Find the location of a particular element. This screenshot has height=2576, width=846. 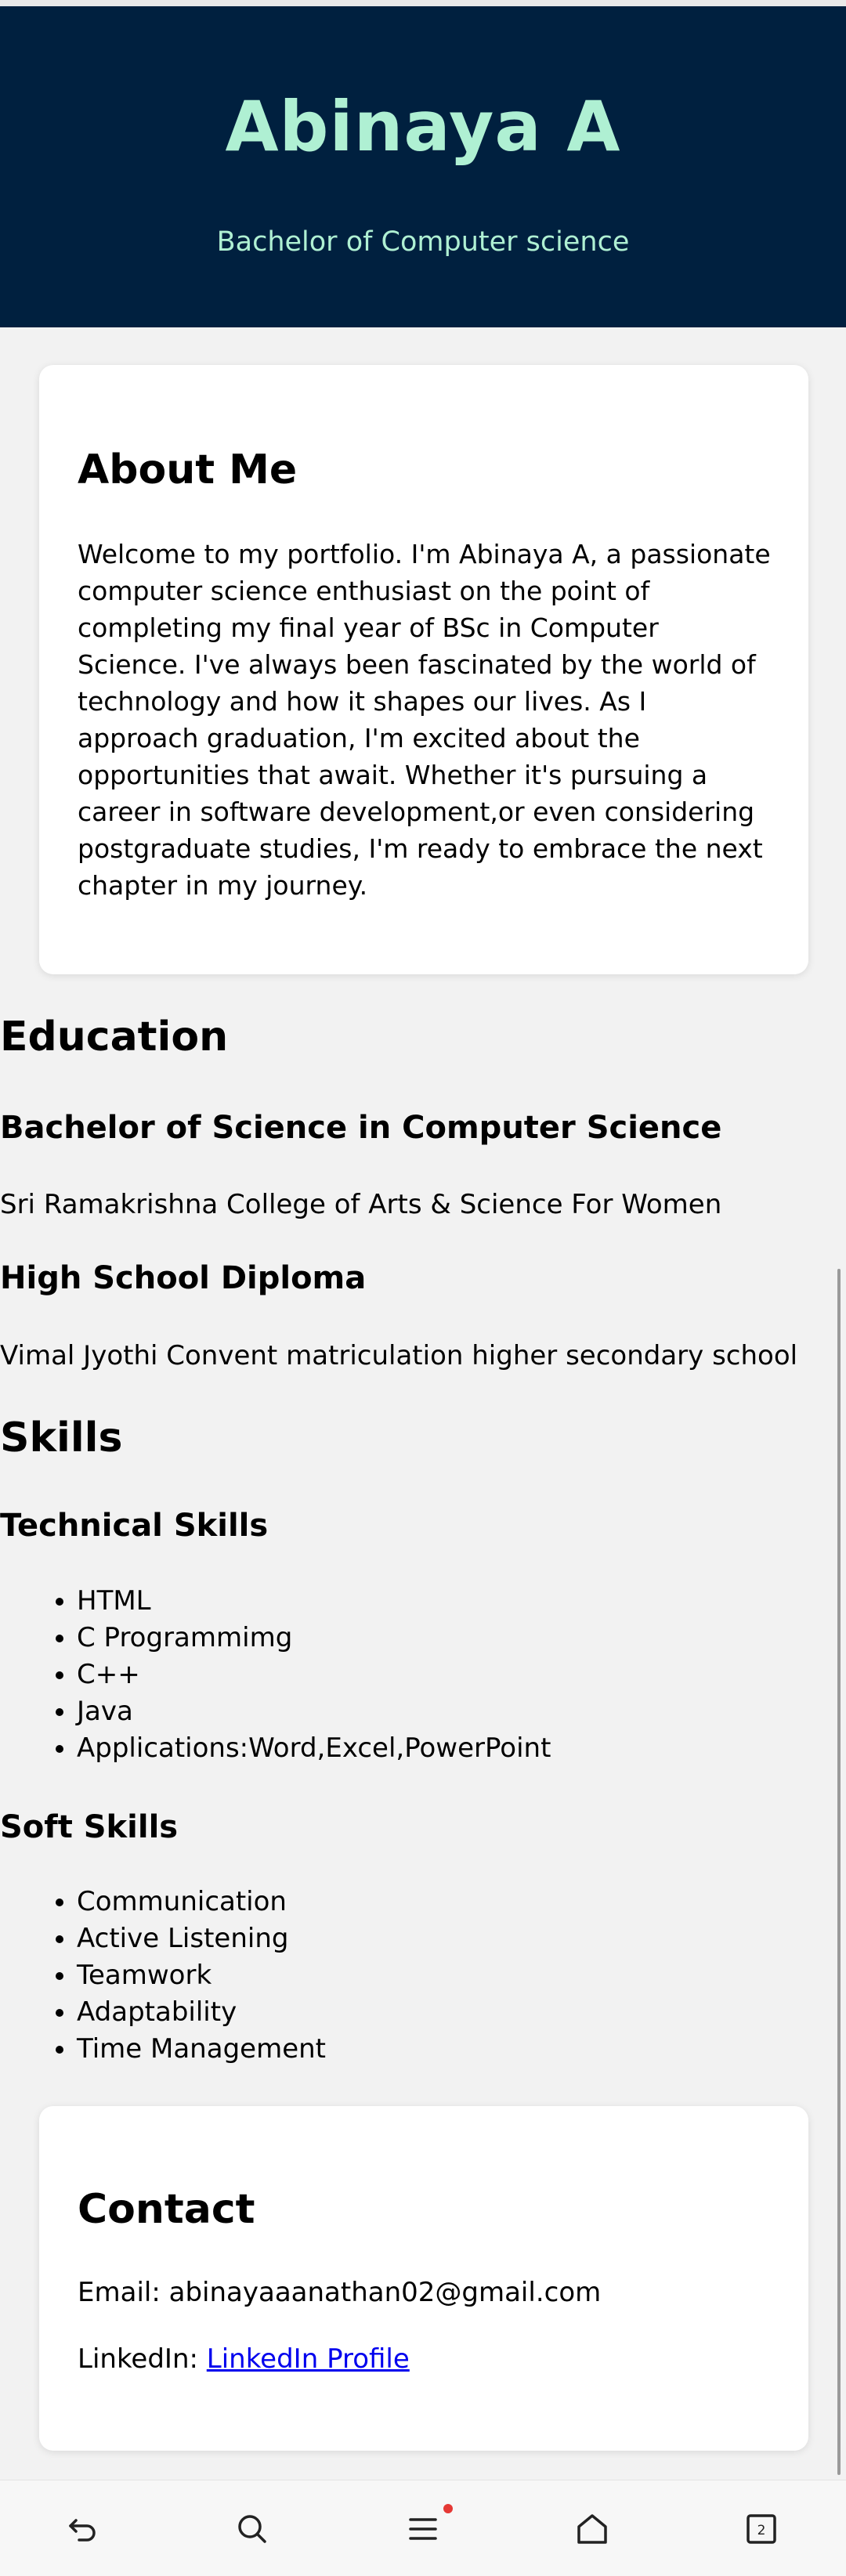

soft-skills-heading: Soft Skills is located at coordinates (90, 1827).